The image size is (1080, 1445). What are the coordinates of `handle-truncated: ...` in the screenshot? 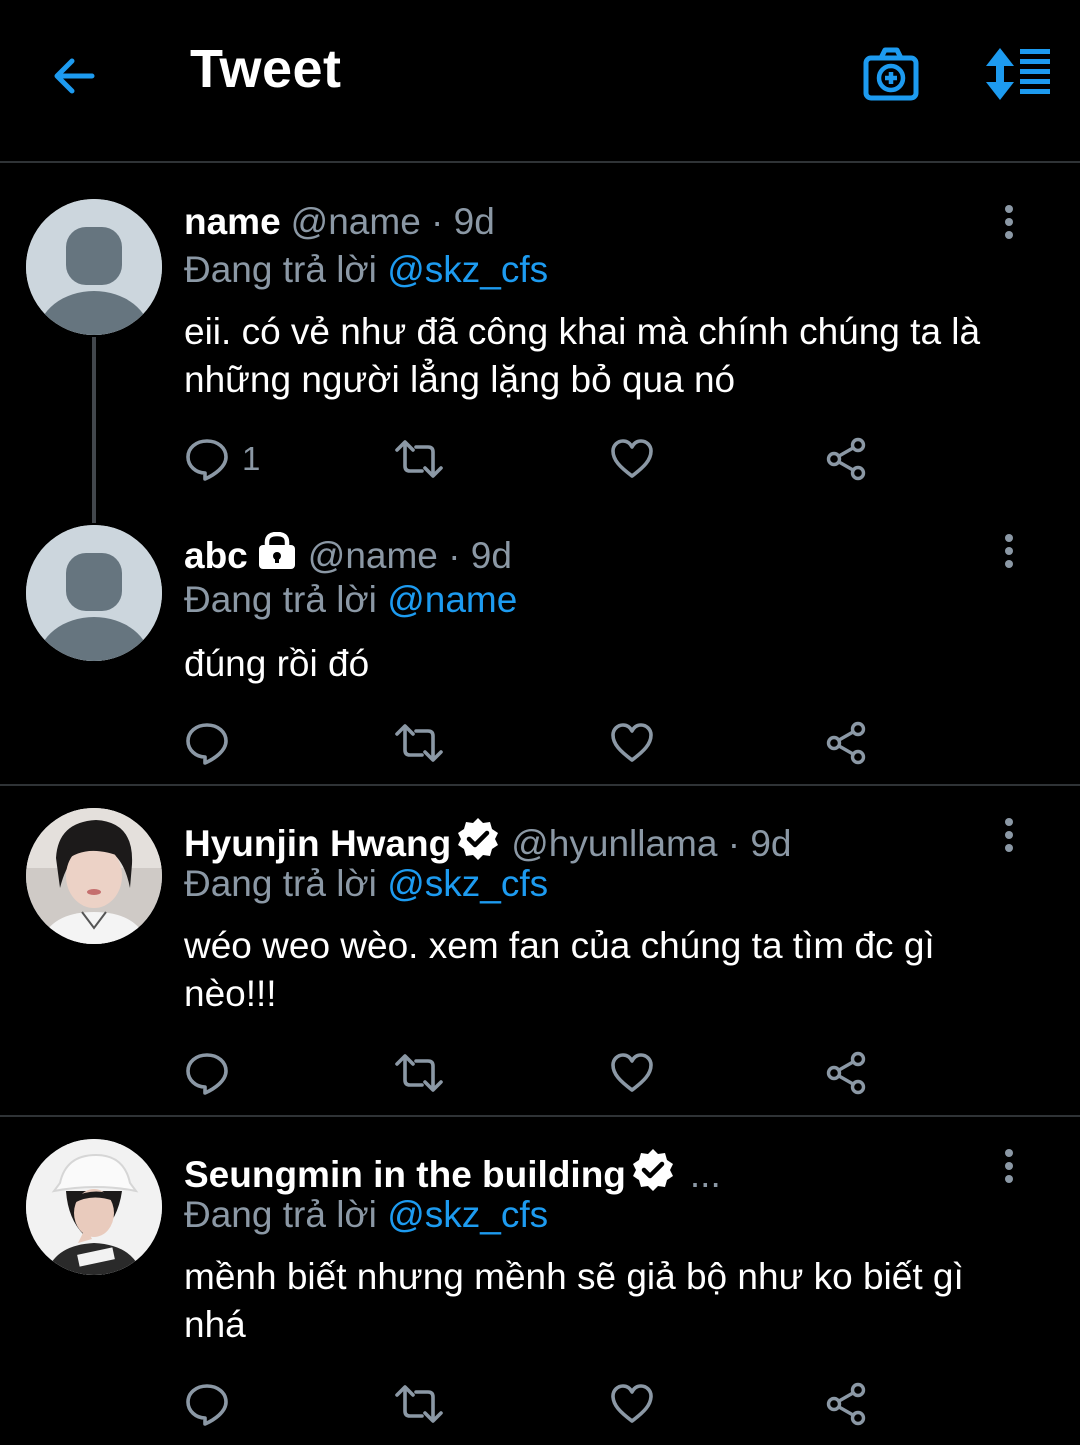 It's located at (705, 1174).